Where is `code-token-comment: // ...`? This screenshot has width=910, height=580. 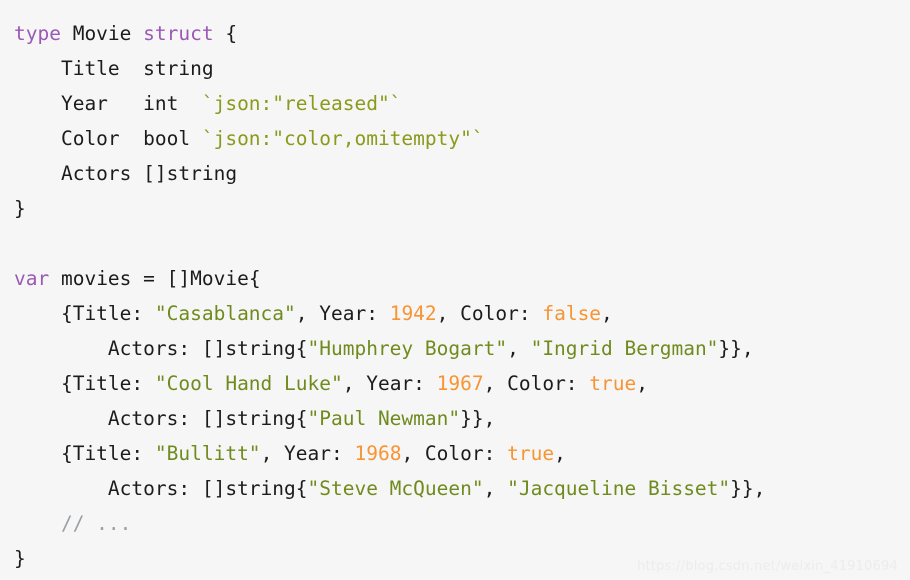
code-token-comment: // ... is located at coordinates (73, 523).